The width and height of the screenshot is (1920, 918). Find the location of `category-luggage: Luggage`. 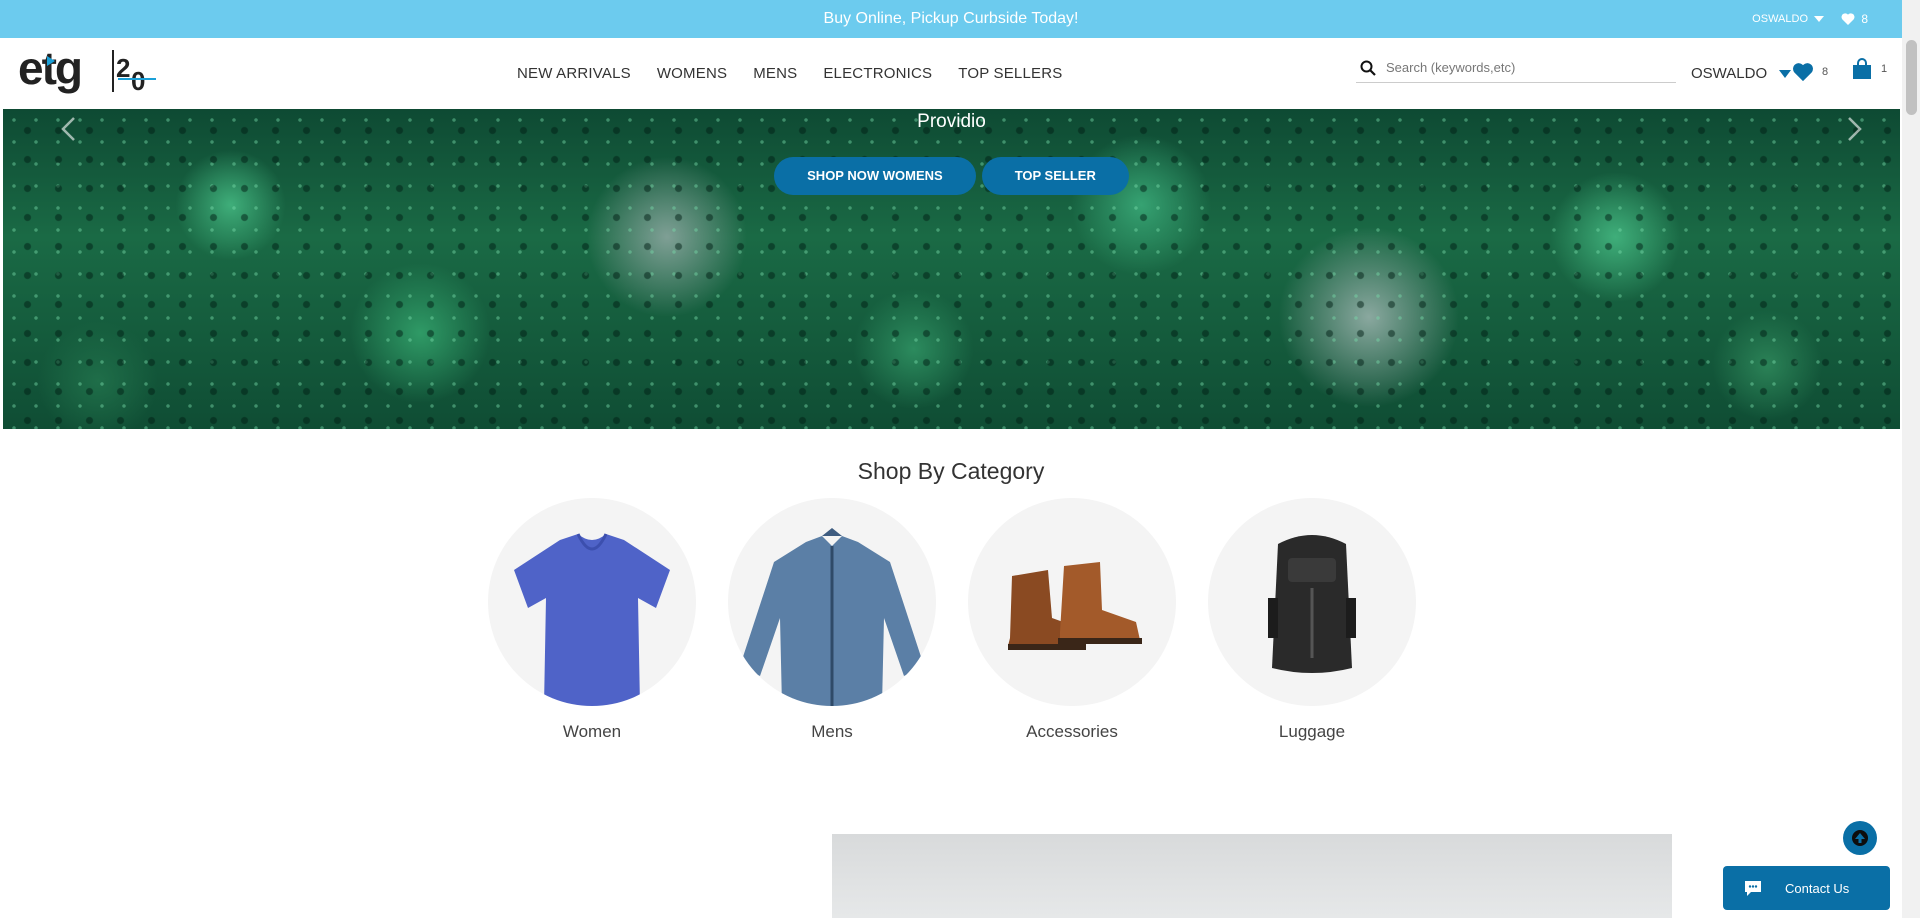

category-luggage: Luggage is located at coordinates (1312, 620).